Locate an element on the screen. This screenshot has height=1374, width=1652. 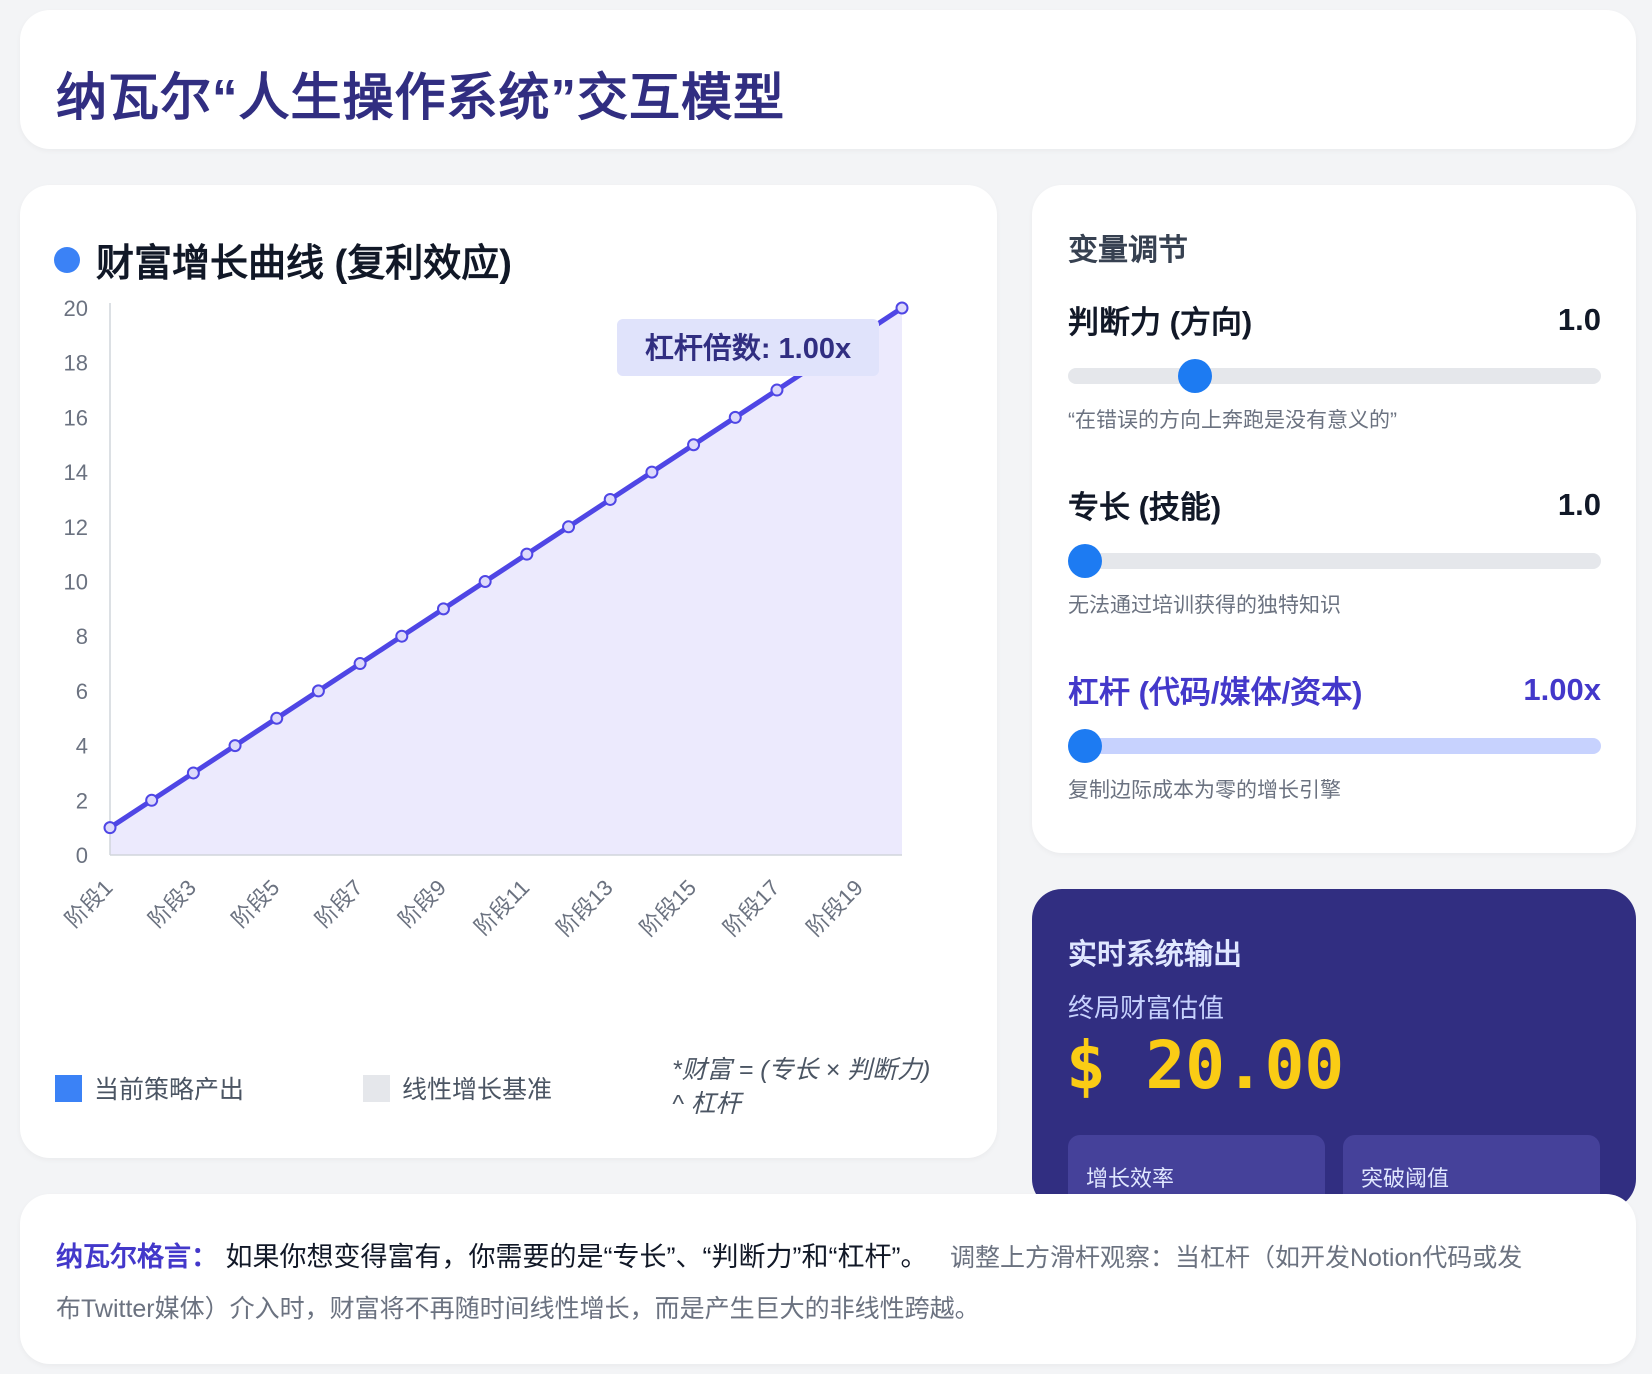
formula-line-2: ^ 杠杆 is located at coordinates (706, 1104).